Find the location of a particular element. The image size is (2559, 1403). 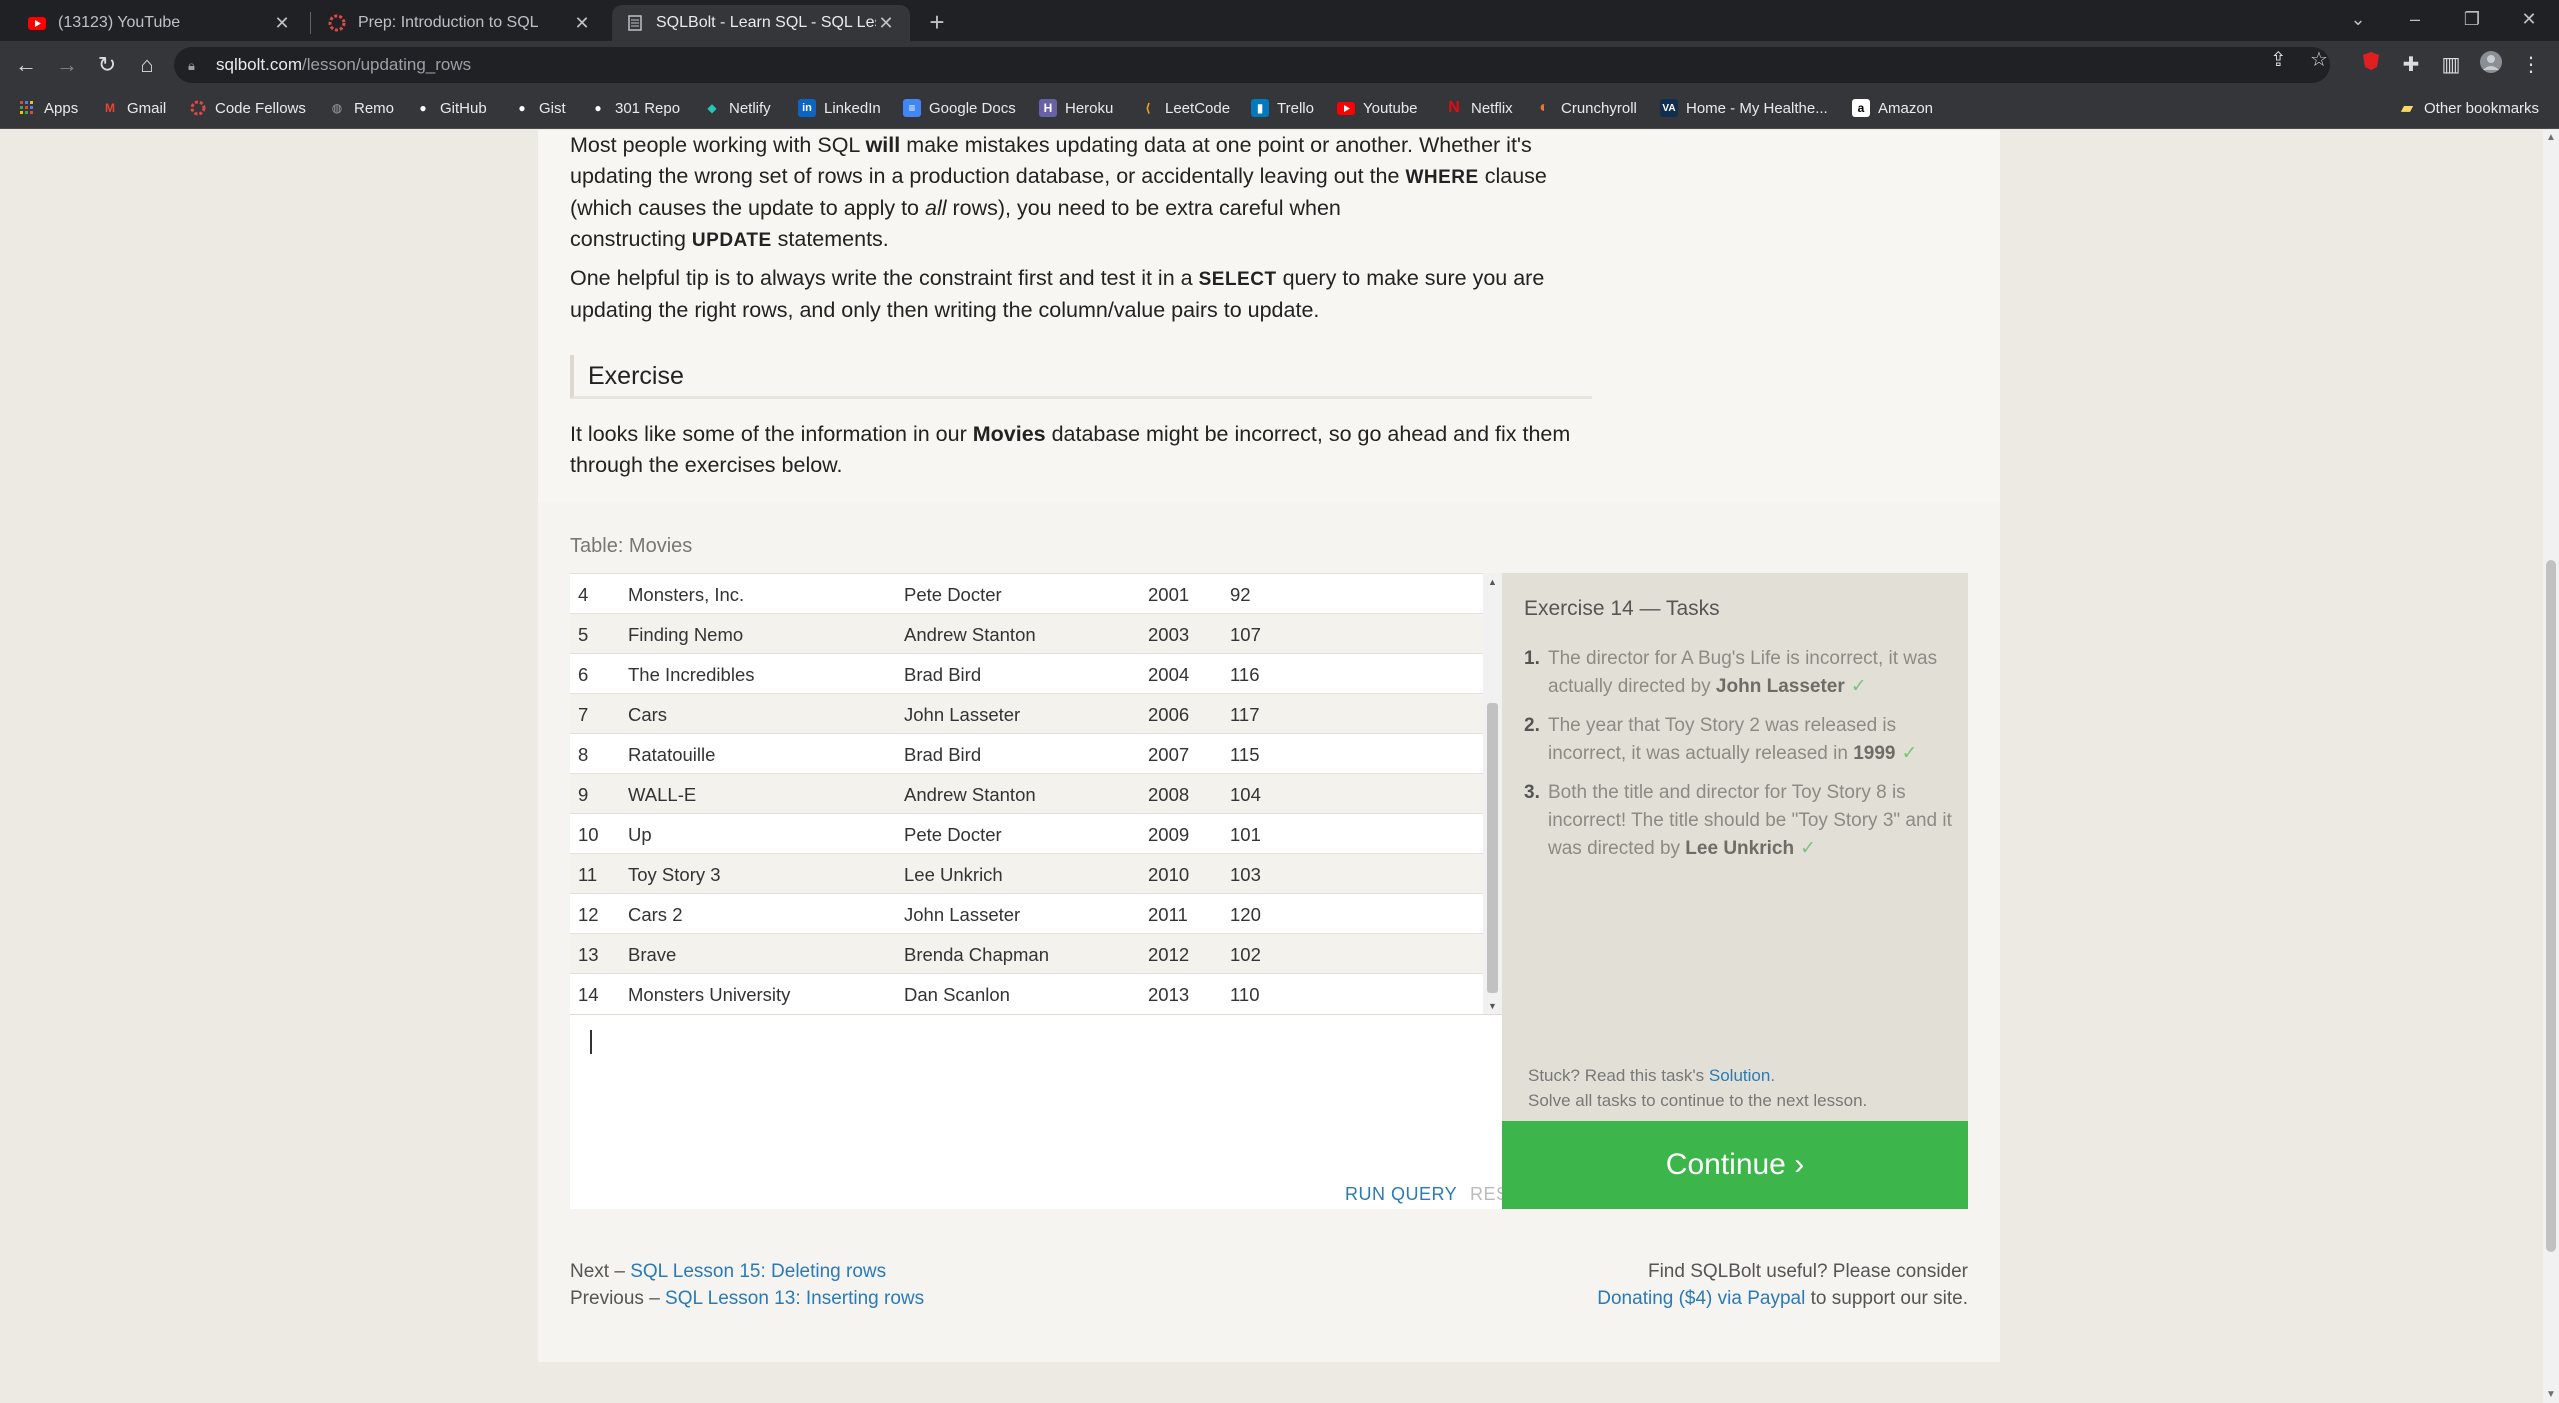

bookmark-label: Crunchyroll is located at coordinates (1599, 108).